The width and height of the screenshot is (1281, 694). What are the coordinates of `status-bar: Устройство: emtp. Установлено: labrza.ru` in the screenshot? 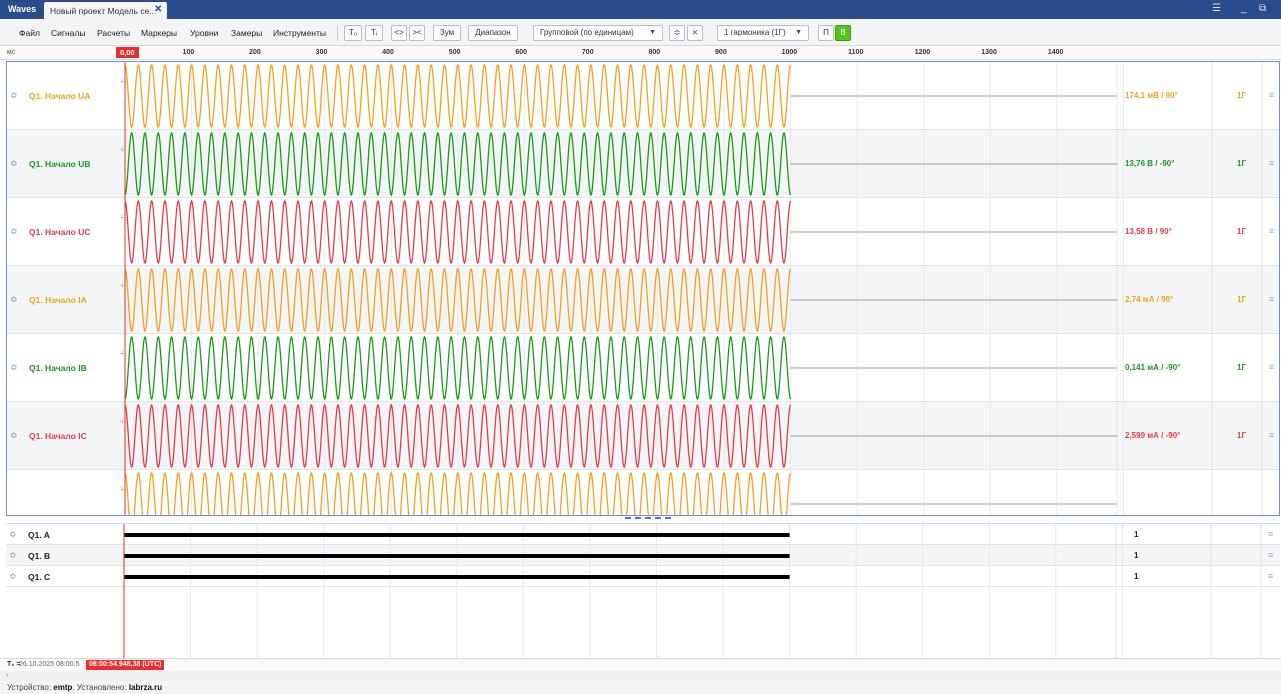 It's located at (640, 687).